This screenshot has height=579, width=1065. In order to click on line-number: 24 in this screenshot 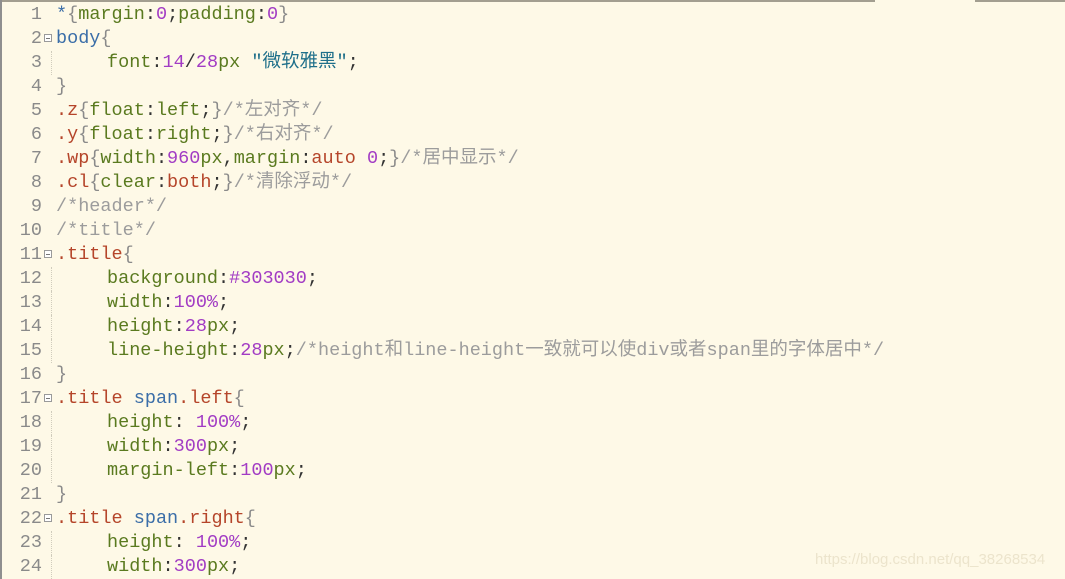, I will do `click(30, 566)`.